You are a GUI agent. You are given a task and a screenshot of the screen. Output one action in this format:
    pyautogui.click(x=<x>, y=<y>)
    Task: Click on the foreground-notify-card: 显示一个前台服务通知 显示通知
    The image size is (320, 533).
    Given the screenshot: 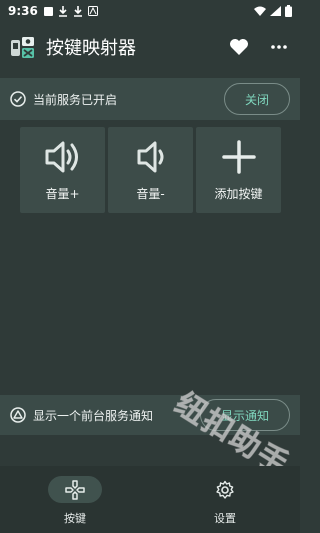 What is the action you would take?
    pyautogui.click(x=150, y=415)
    